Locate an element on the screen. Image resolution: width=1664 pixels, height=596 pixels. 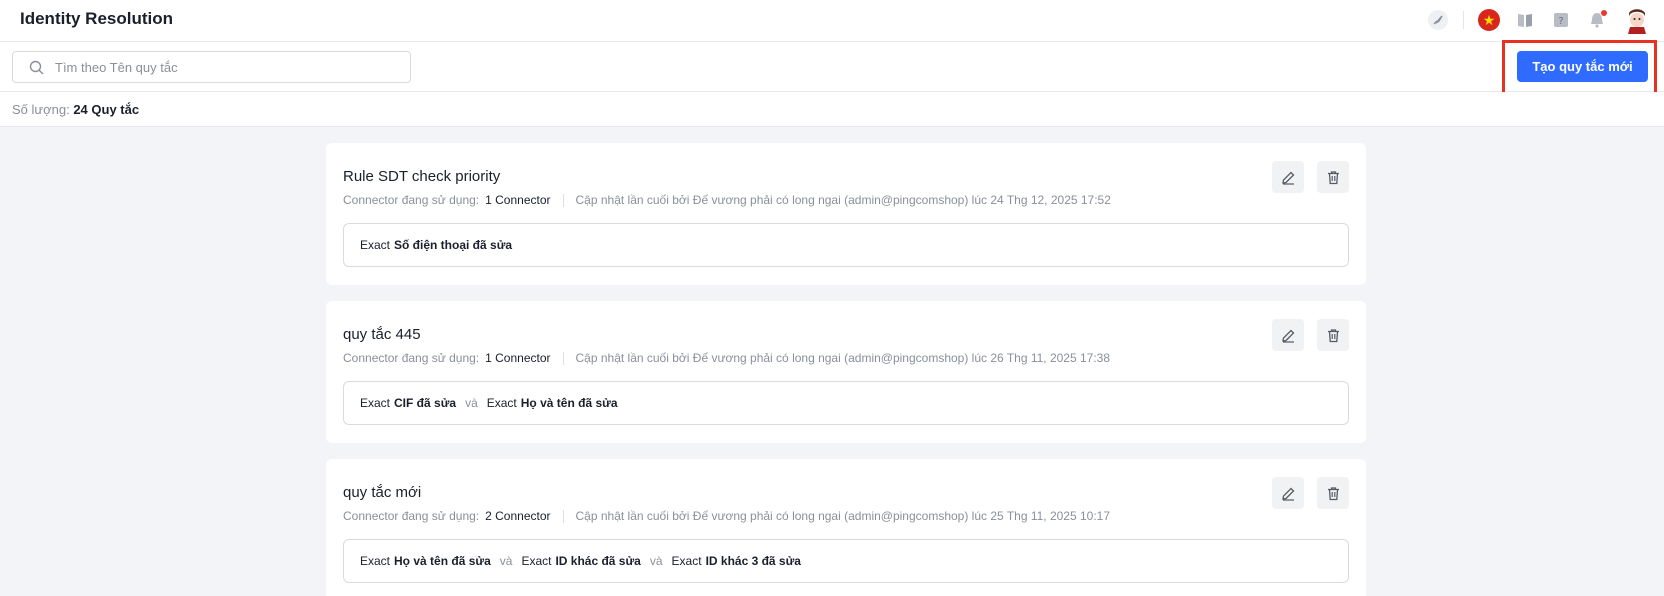
language-selector: ★ is located at coordinates (1489, 20).